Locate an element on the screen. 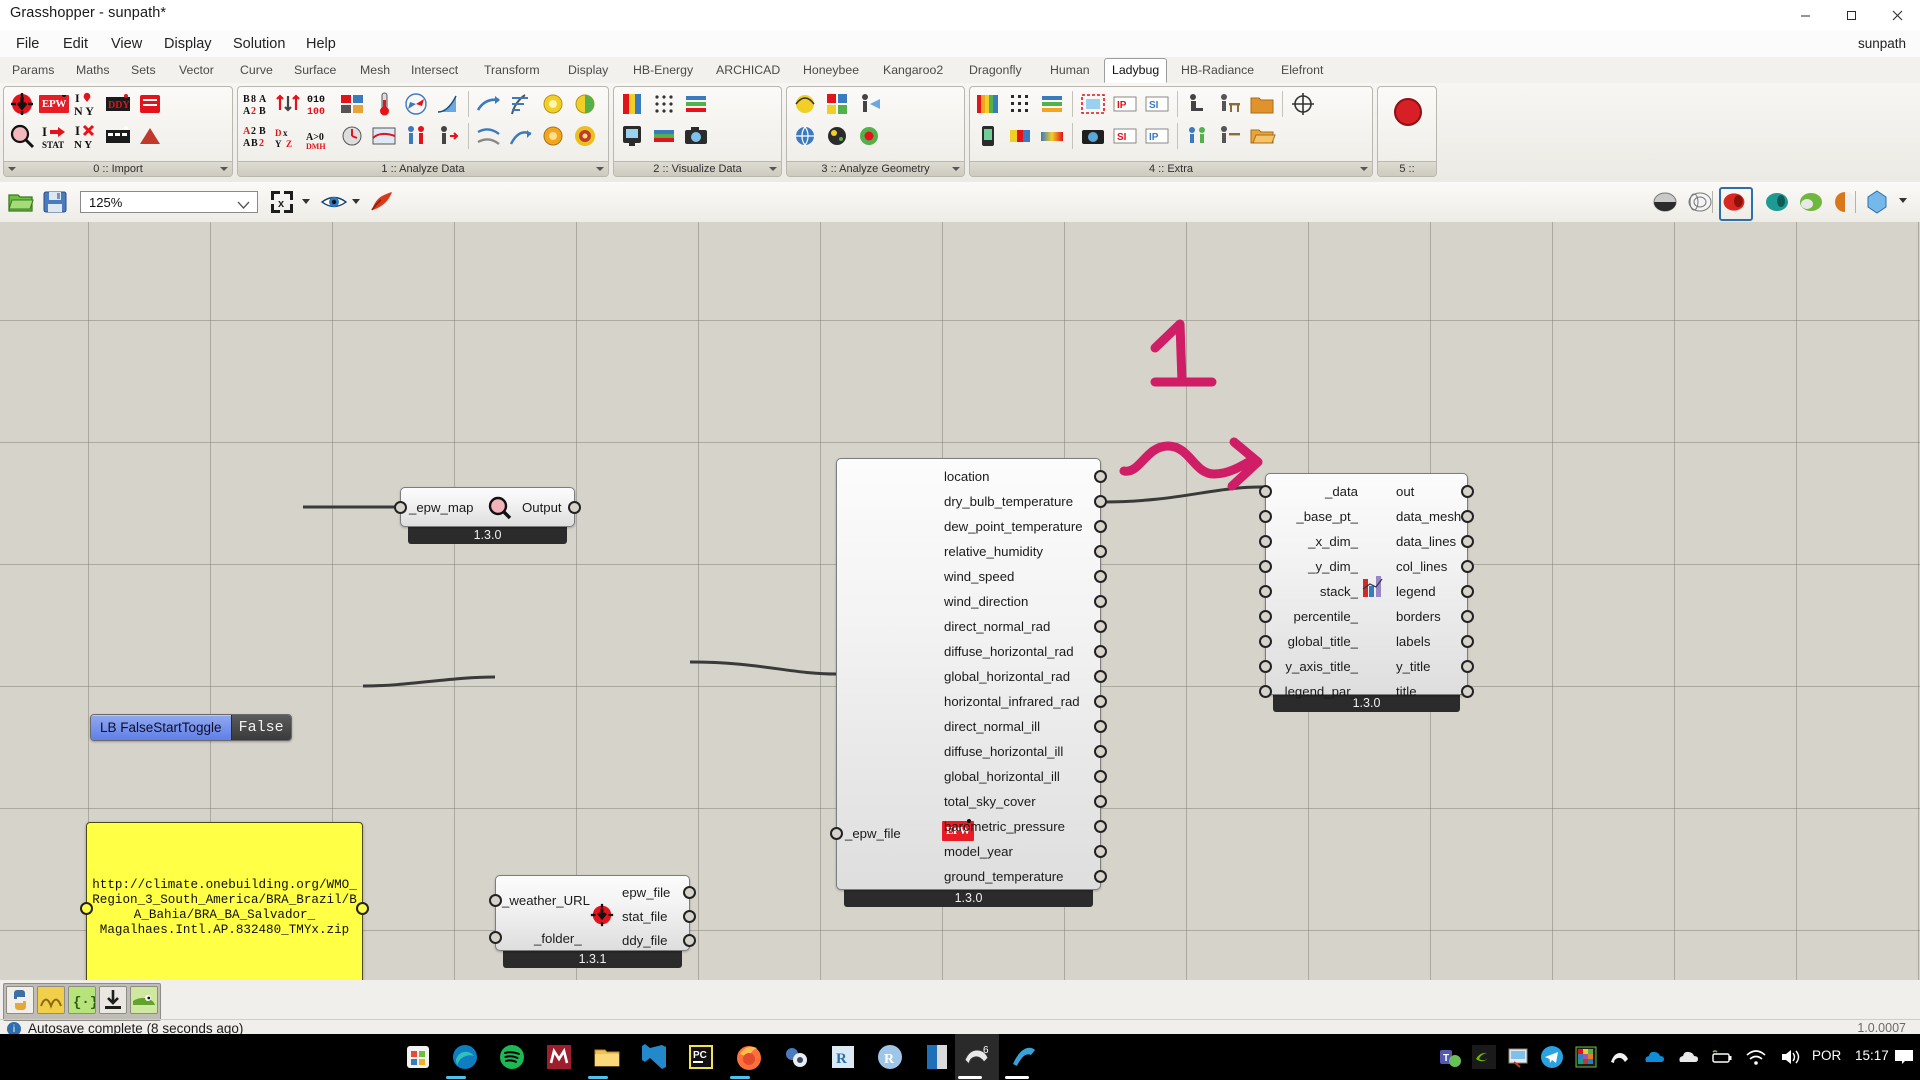 This screenshot has width=1920, height=1080. ab-sort-icon: B8AA2B is located at coordinates (256, 104).